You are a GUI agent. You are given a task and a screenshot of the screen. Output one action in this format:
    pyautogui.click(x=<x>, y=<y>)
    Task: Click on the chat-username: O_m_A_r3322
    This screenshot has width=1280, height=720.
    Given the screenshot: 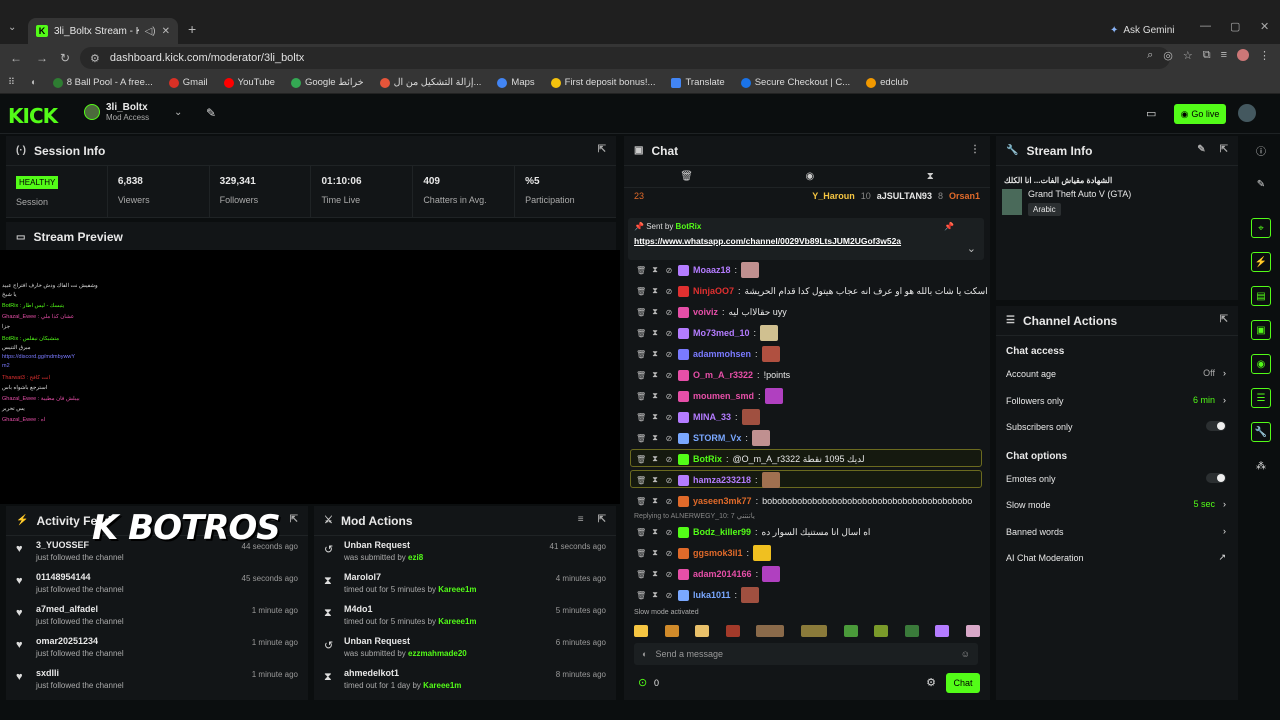 What is the action you would take?
    pyautogui.click(x=723, y=375)
    